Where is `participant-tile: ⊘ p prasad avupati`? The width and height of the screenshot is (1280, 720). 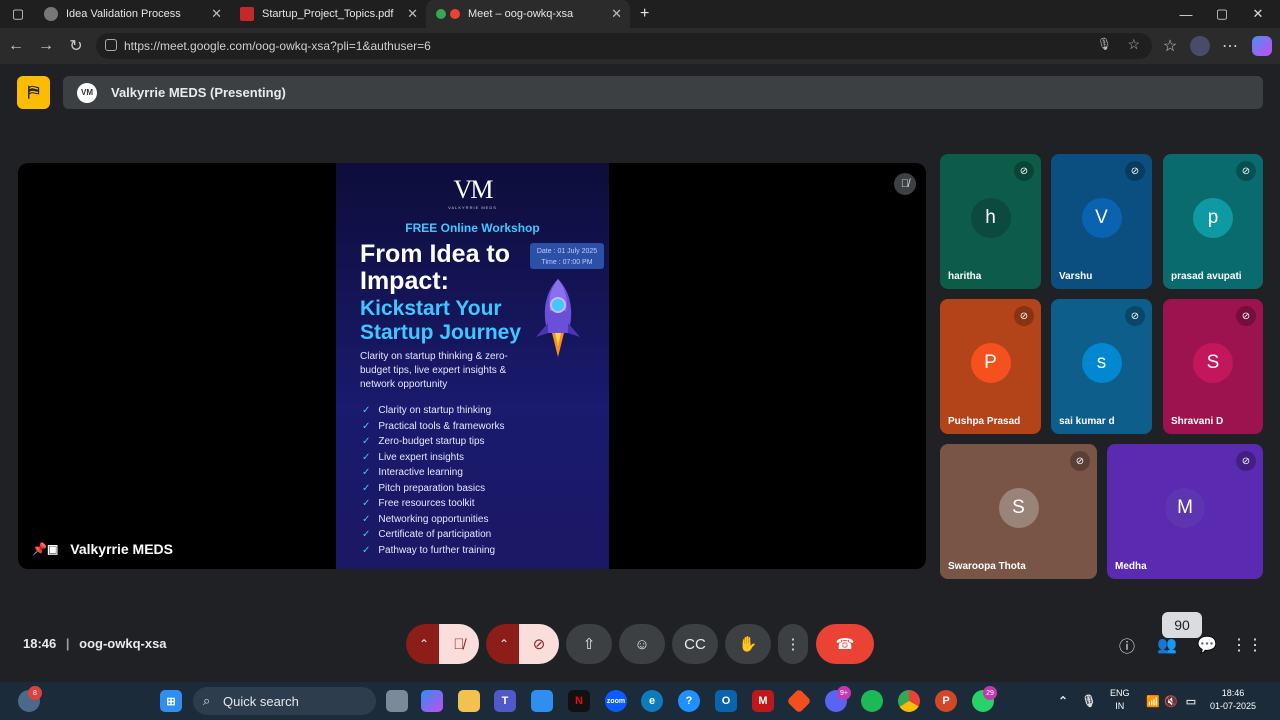
participant-tile: ⊘ p prasad avupati is located at coordinates (1213, 221).